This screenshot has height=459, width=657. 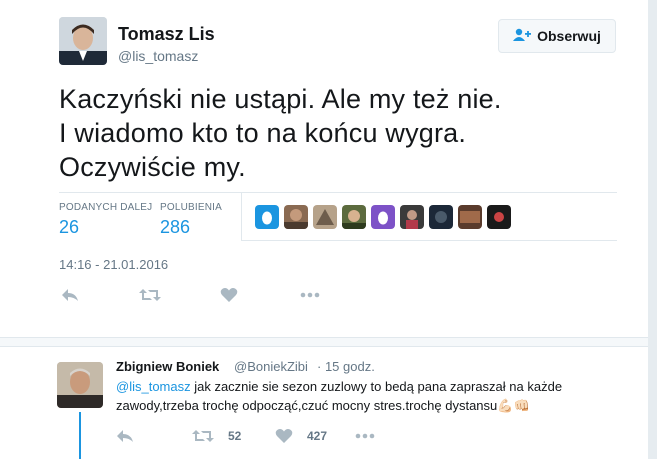 I want to click on reply-more-icon, so click(x=365, y=436).